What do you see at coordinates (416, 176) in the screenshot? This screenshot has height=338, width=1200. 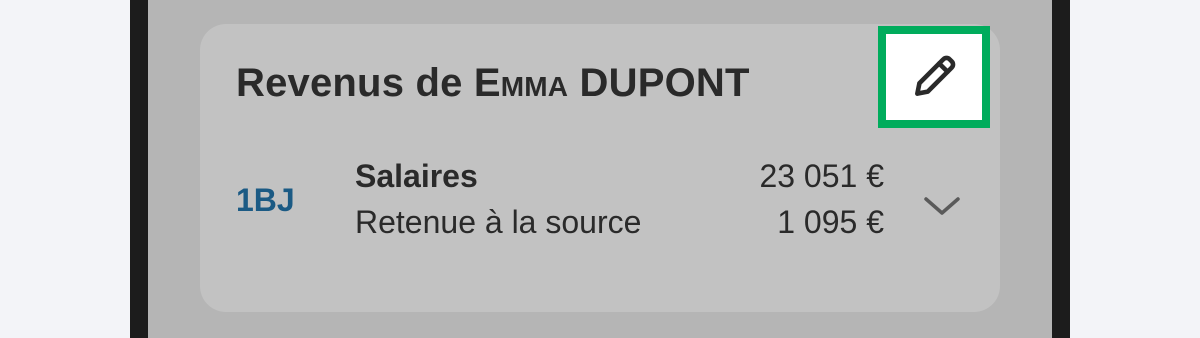 I see `income-label: Salaires` at bounding box center [416, 176].